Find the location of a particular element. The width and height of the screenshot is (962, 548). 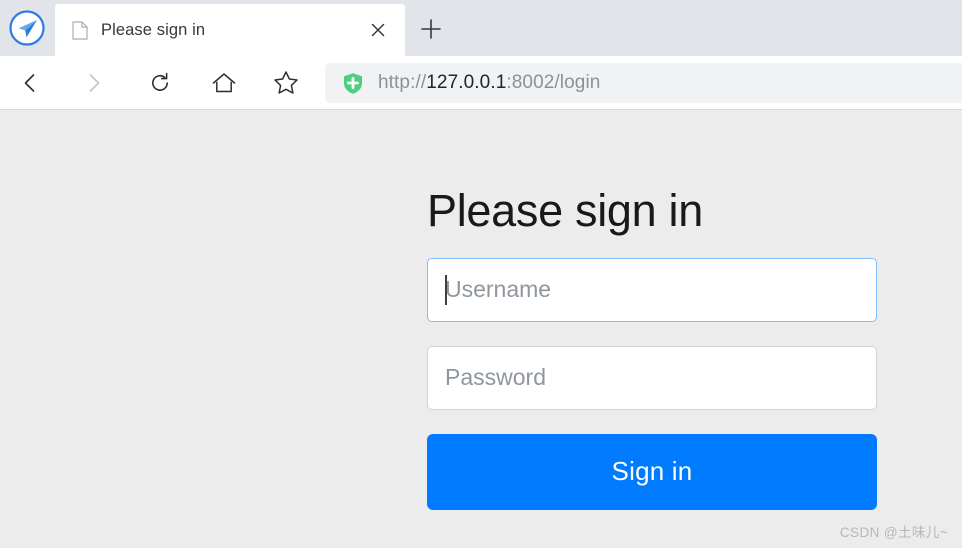

username-input is located at coordinates (652, 289).